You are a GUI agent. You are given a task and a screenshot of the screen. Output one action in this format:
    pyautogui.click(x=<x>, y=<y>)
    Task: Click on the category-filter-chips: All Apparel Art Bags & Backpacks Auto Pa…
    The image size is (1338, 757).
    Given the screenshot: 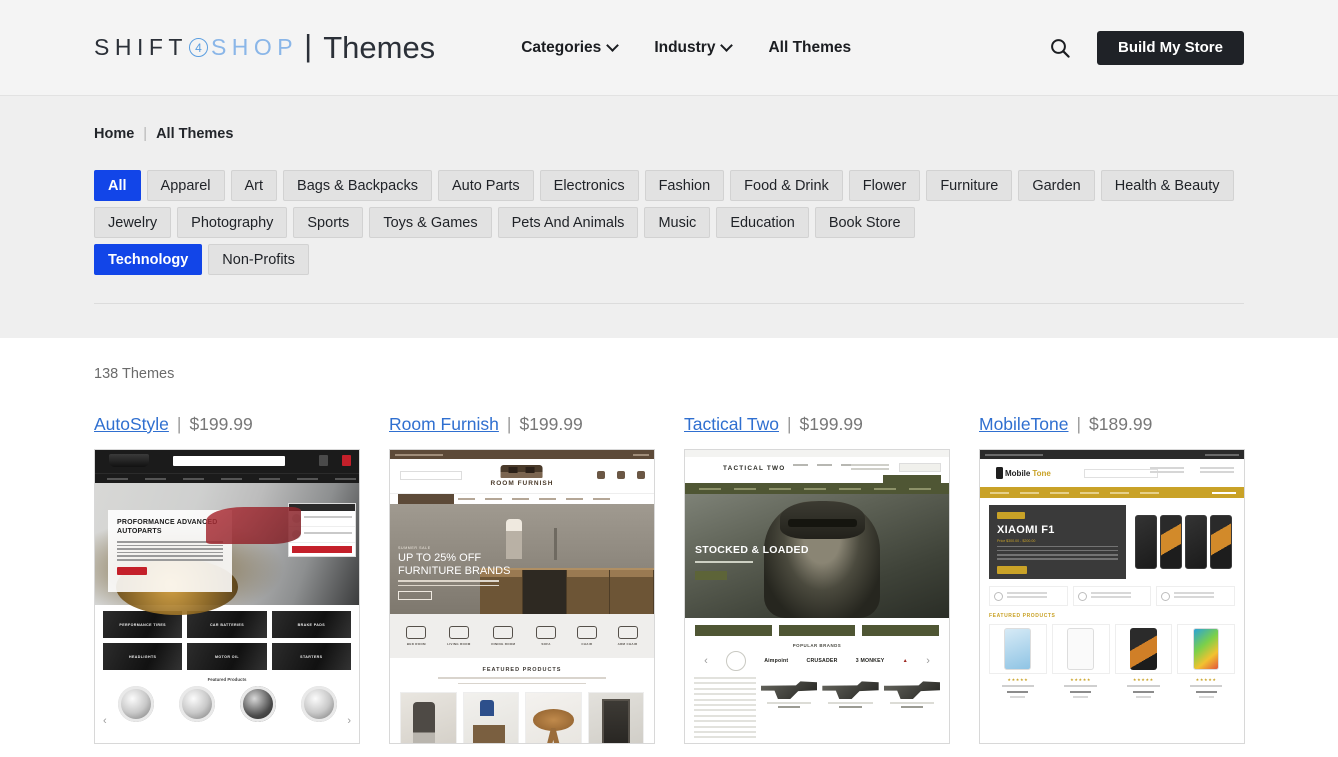 What is the action you would take?
    pyautogui.click(x=669, y=222)
    